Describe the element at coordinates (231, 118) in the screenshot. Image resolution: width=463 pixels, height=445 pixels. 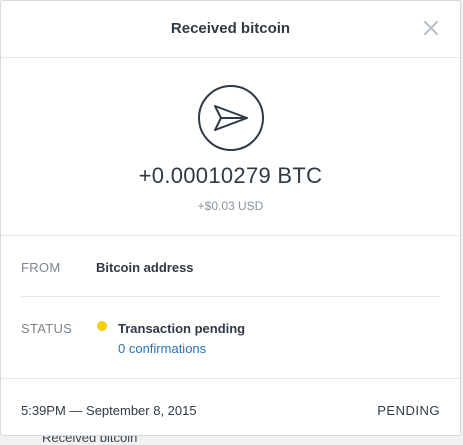
I see `paper-plane-icon` at that location.